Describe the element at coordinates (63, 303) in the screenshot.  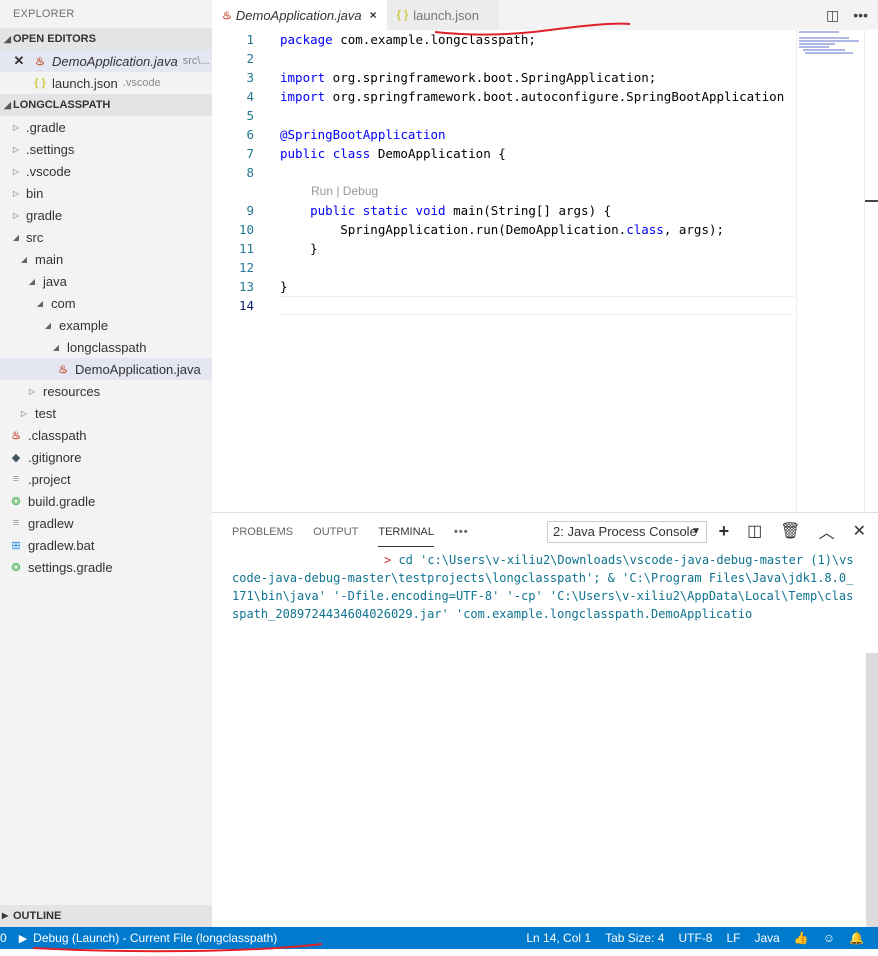
I see `tree-item-label: com` at that location.